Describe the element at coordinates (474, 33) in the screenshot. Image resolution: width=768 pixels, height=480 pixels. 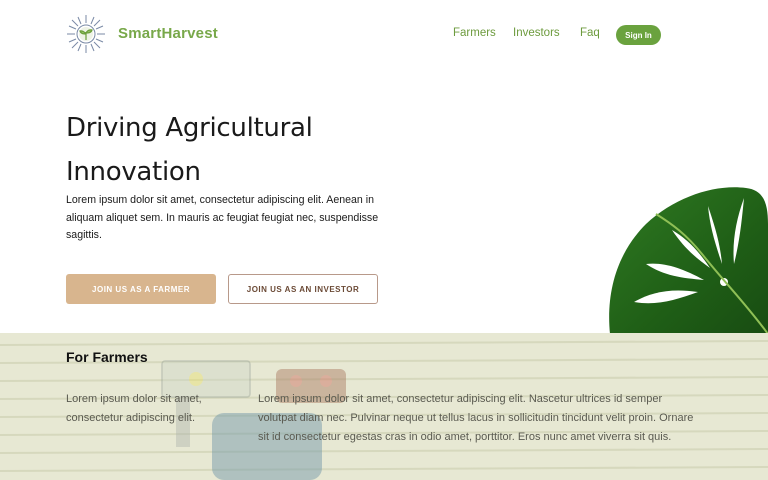
I see `nav-farmers-link: Farmers` at that location.